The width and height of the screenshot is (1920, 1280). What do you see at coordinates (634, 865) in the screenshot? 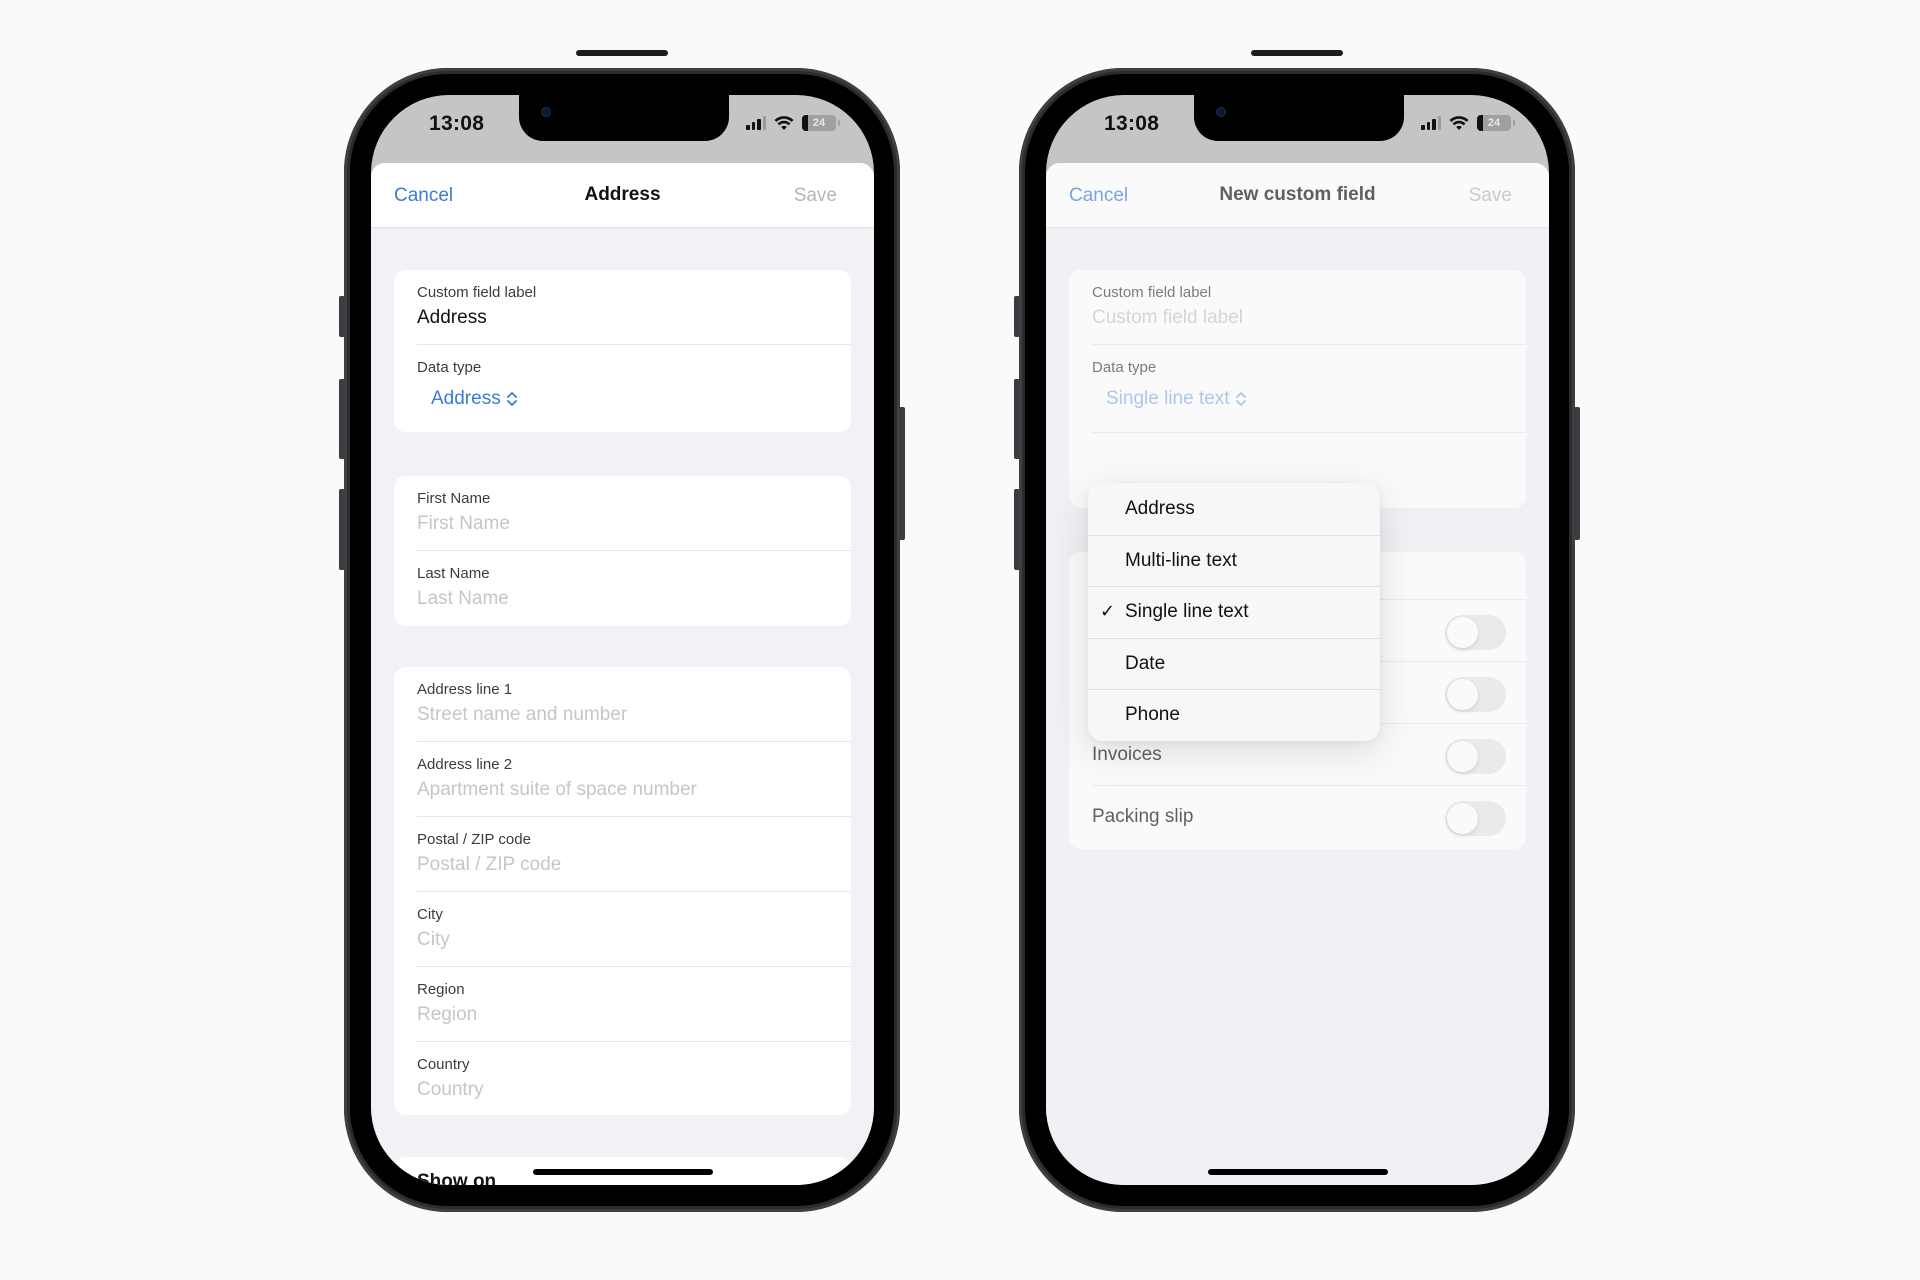
I see `postal-code-input: Postal / ZIP code` at bounding box center [634, 865].